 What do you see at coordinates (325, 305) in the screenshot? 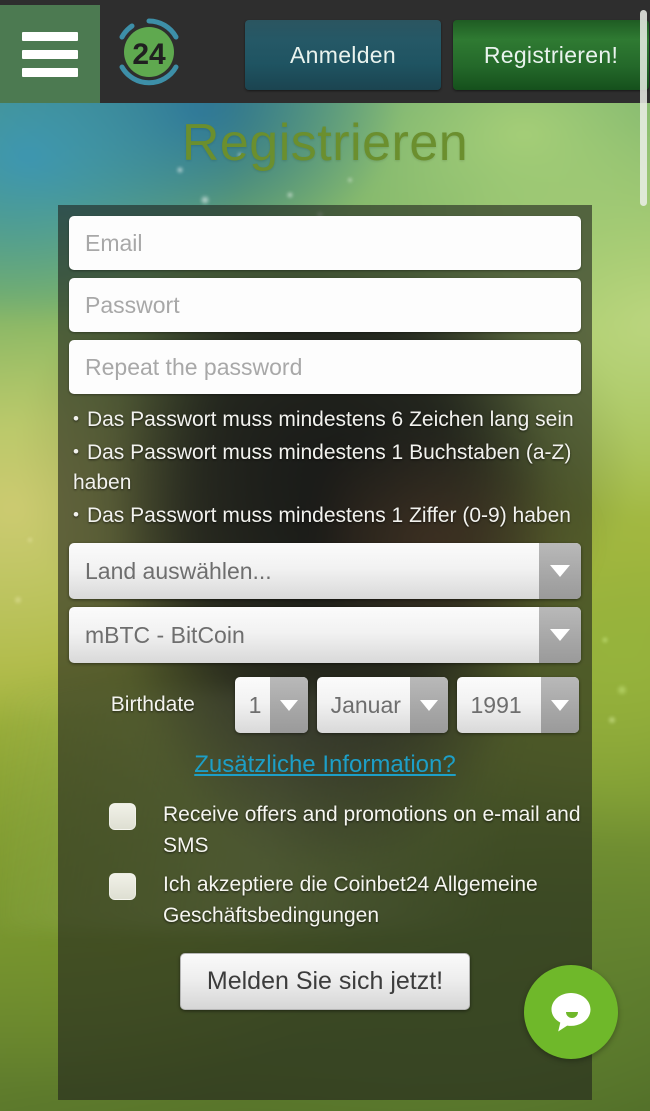
I see `password-input` at bounding box center [325, 305].